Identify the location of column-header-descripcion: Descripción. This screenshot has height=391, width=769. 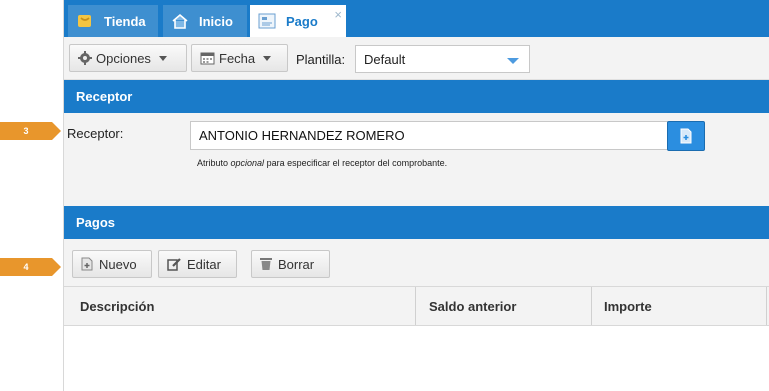
(240, 306).